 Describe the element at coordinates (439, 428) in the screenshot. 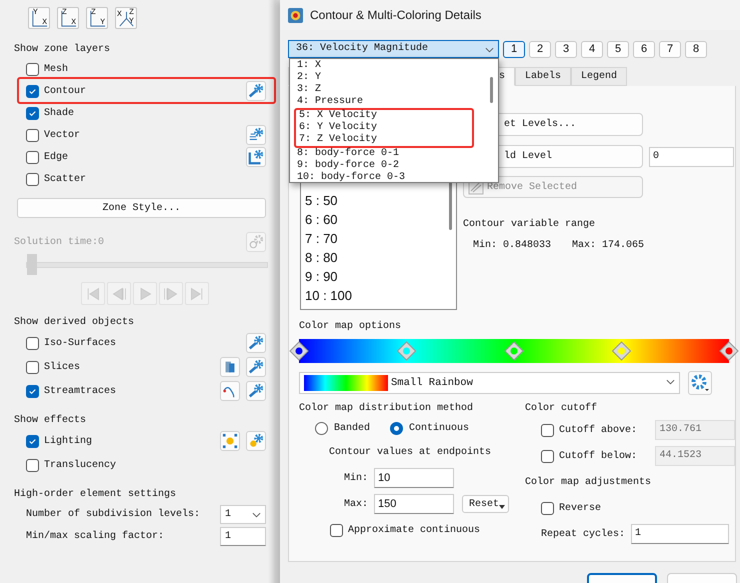

I see `radio-label: Continuous` at that location.